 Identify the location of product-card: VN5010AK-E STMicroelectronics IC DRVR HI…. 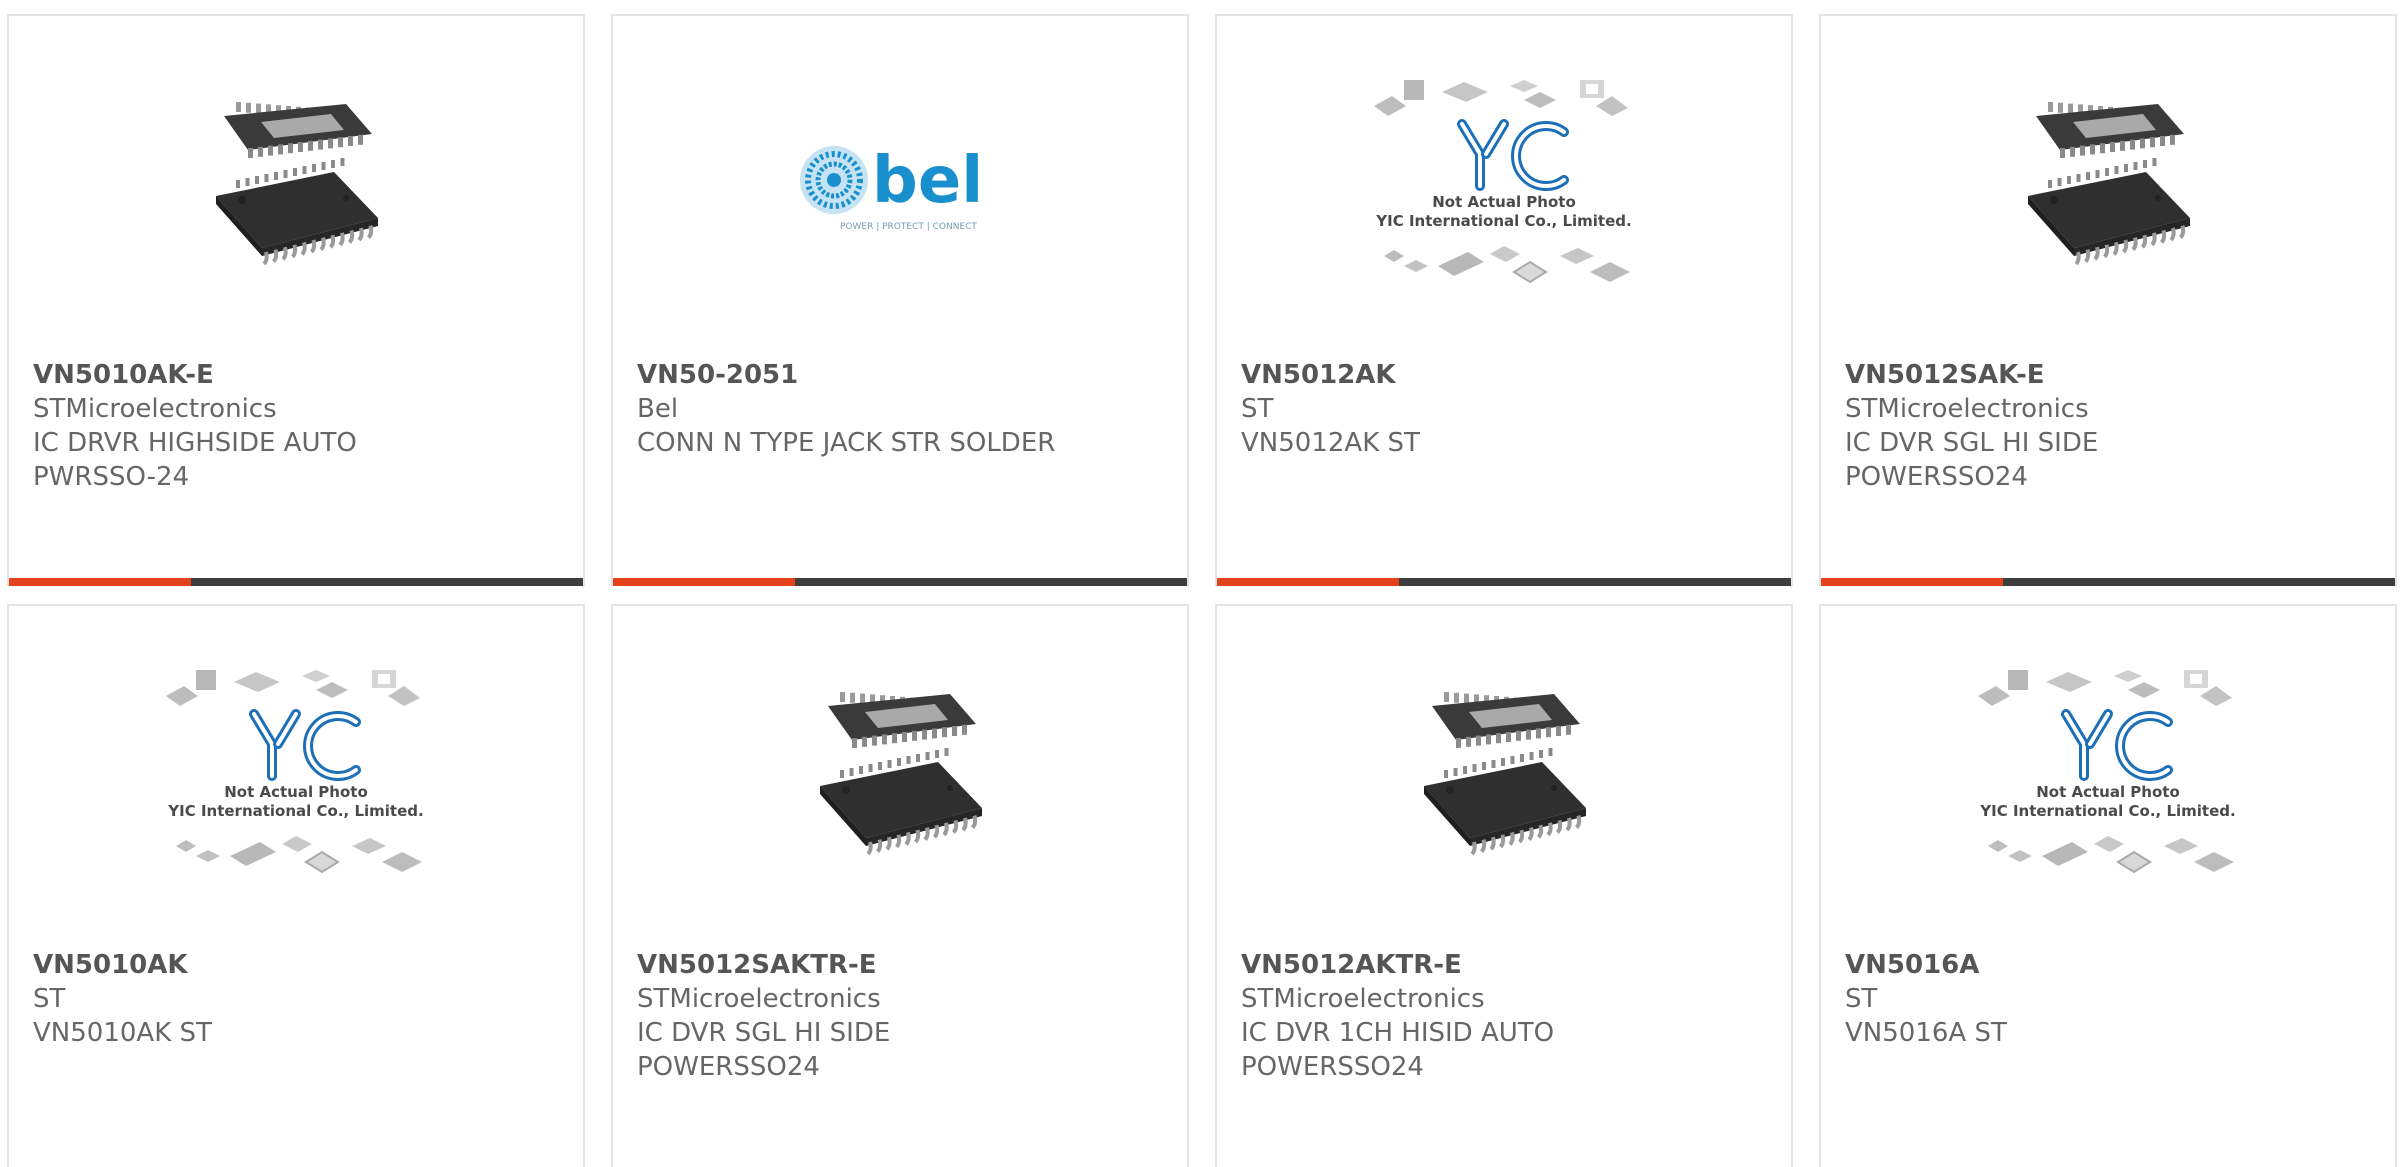
(296, 300).